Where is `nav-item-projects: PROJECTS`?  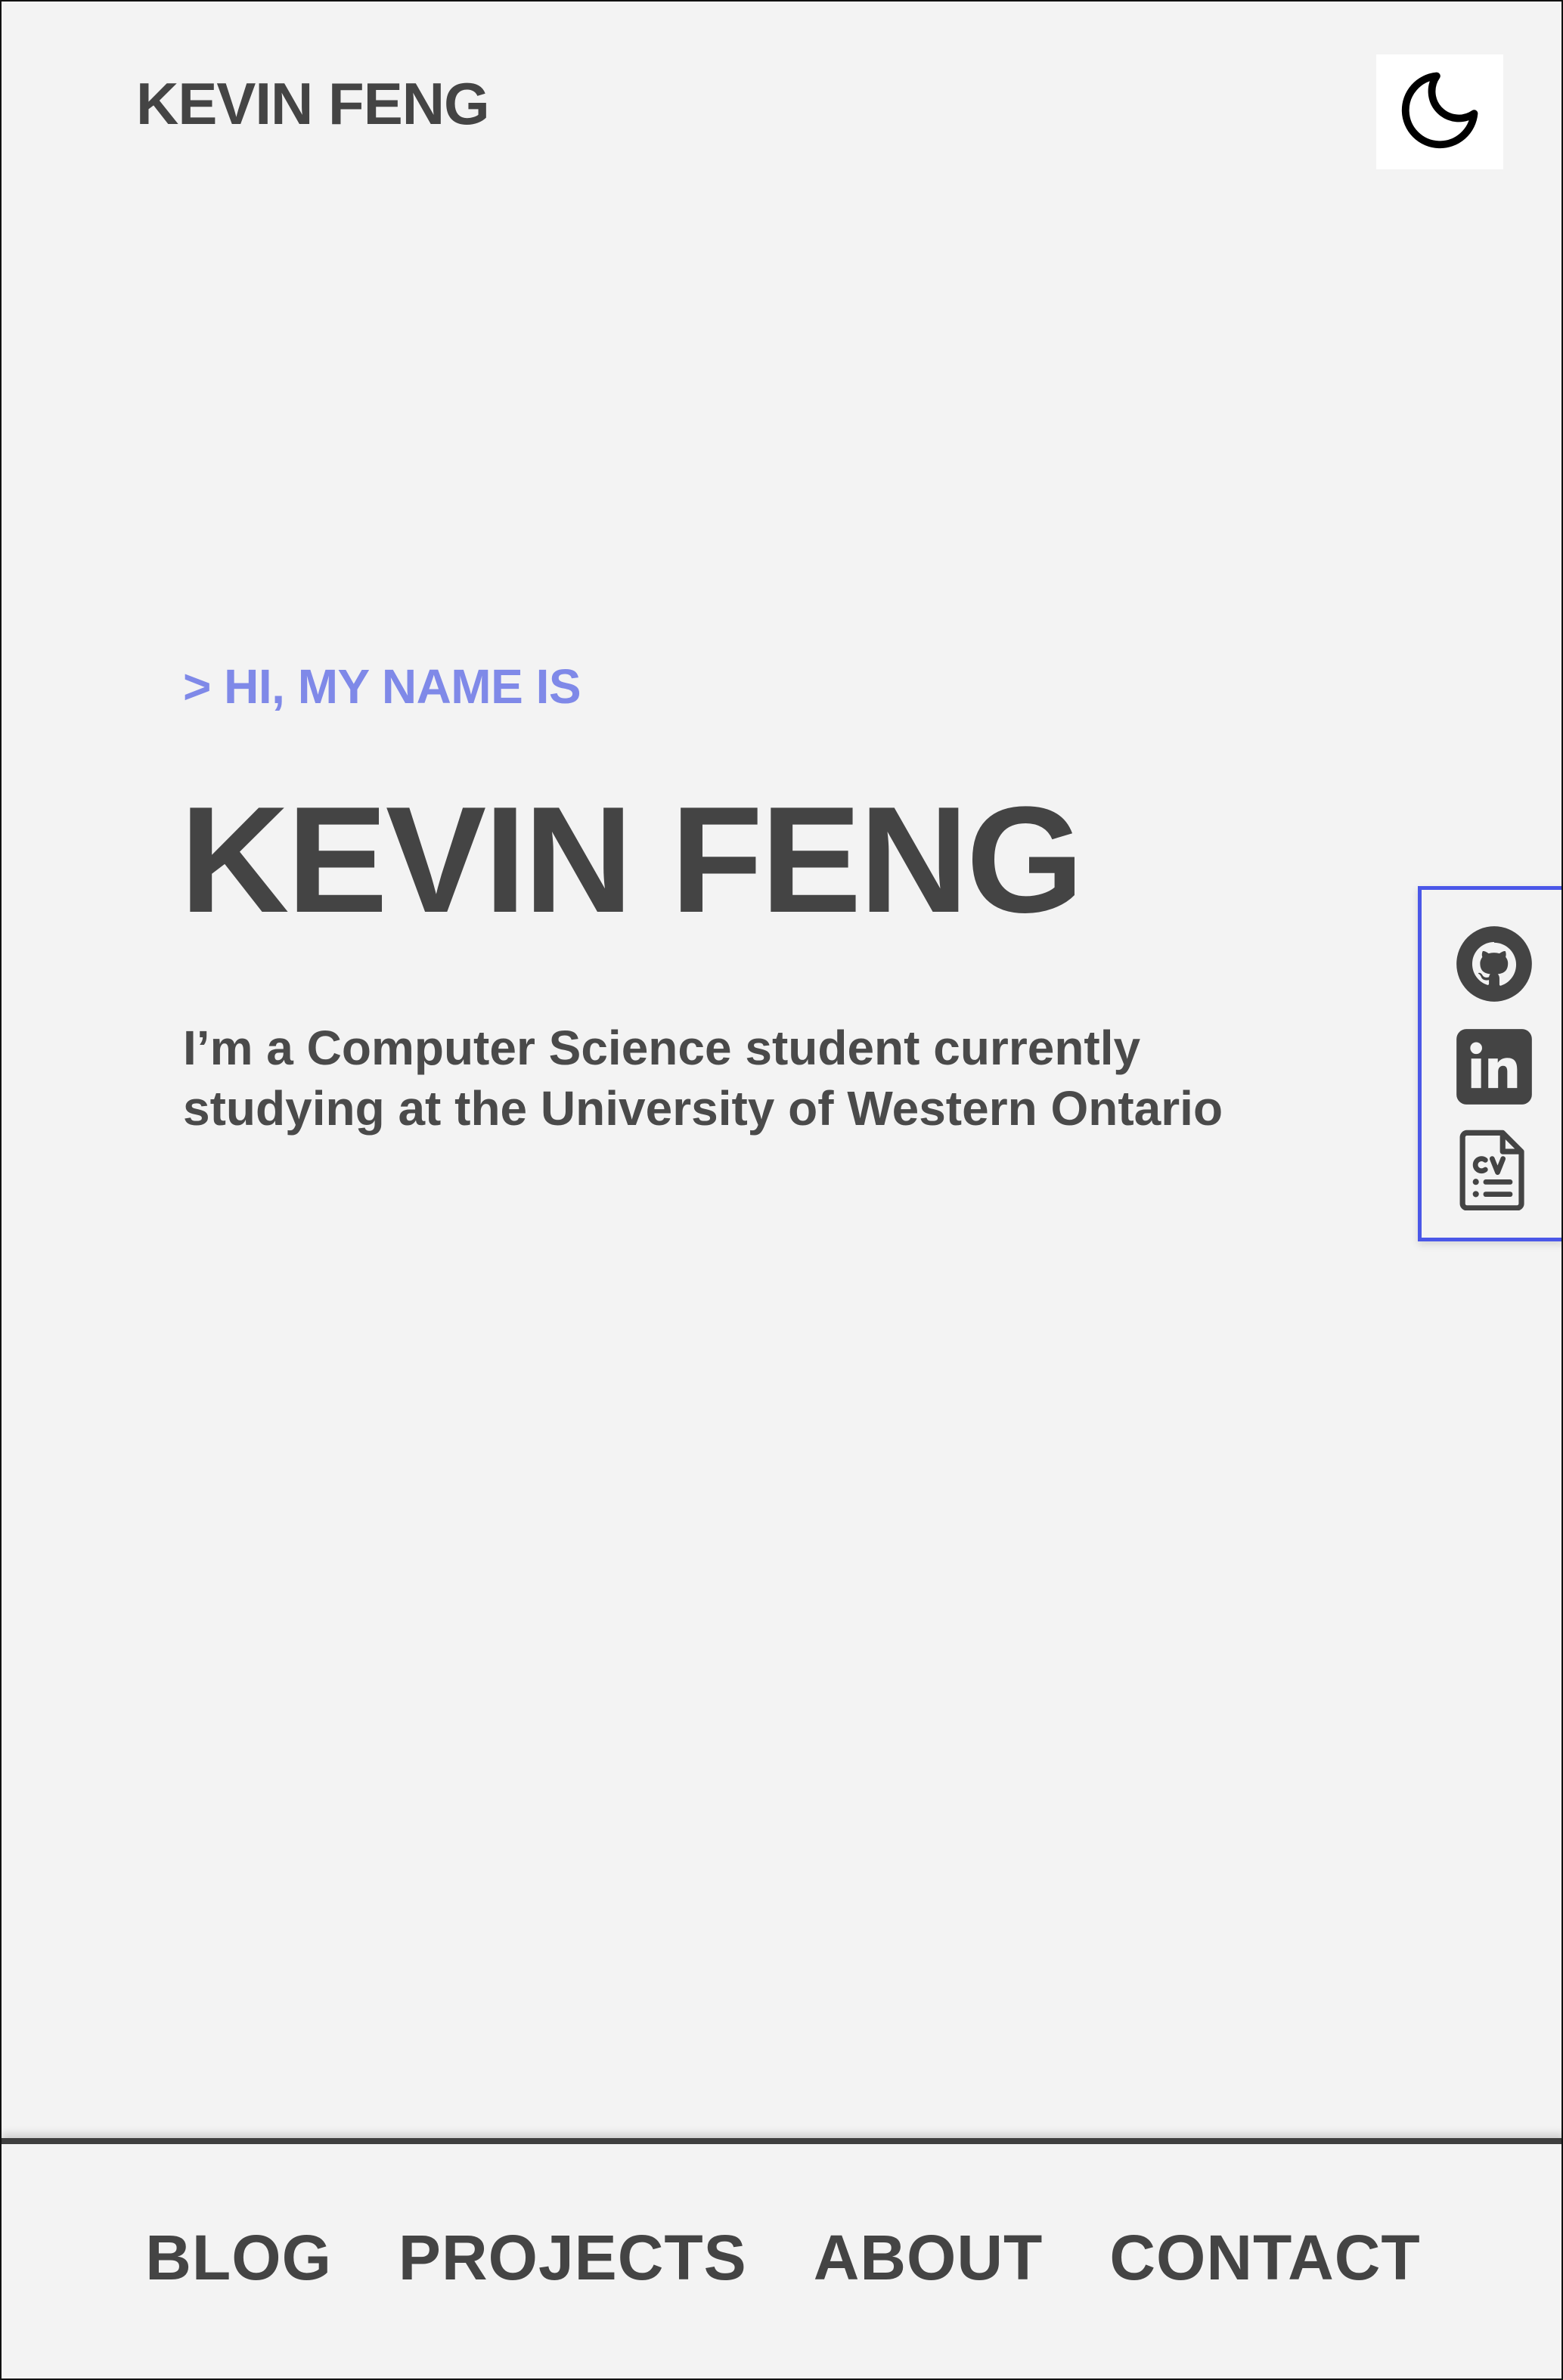 nav-item-projects: PROJECTS is located at coordinates (573, 2257).